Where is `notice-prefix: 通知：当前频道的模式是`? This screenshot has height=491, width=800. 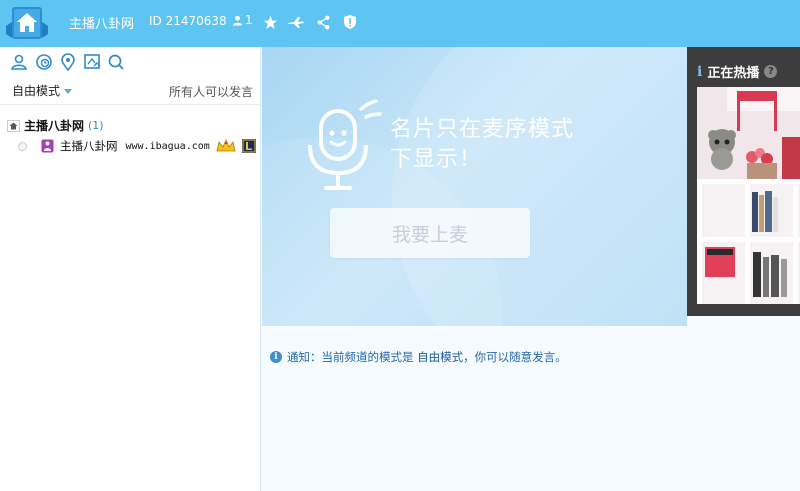
notice-prefix: 通知：当前频道的模式是 is located at coordinates (352, 357).